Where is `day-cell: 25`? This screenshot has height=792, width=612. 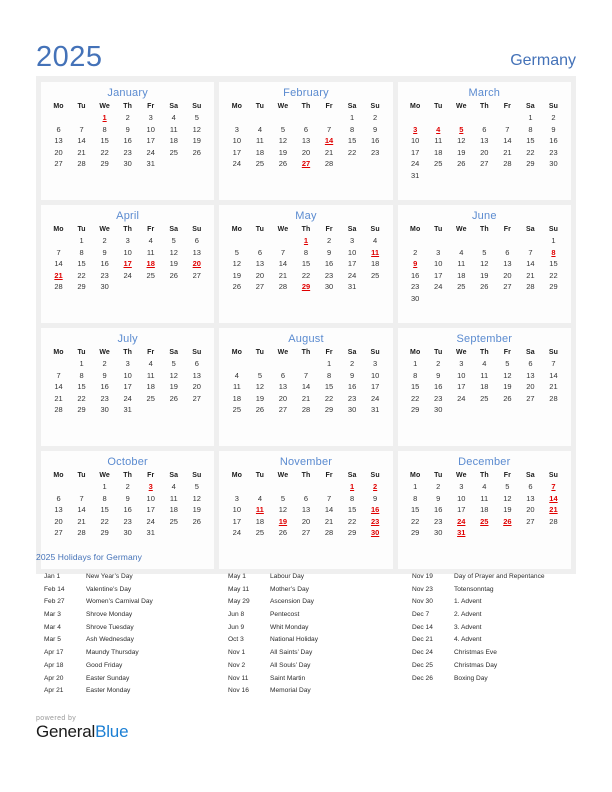 day-cell: 25 is located at coordinates (173, 522).